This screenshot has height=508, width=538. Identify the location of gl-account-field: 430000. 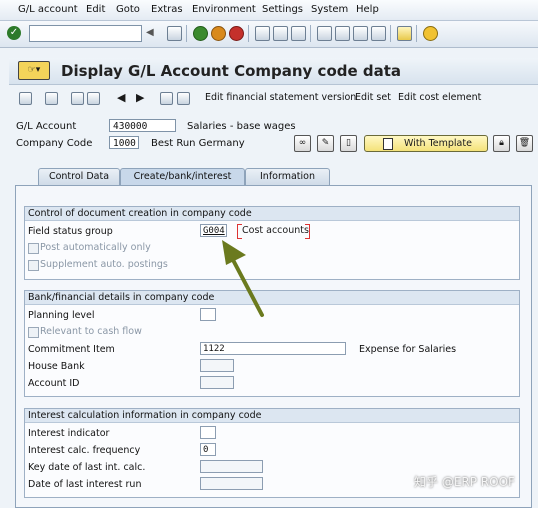
(142, 125).